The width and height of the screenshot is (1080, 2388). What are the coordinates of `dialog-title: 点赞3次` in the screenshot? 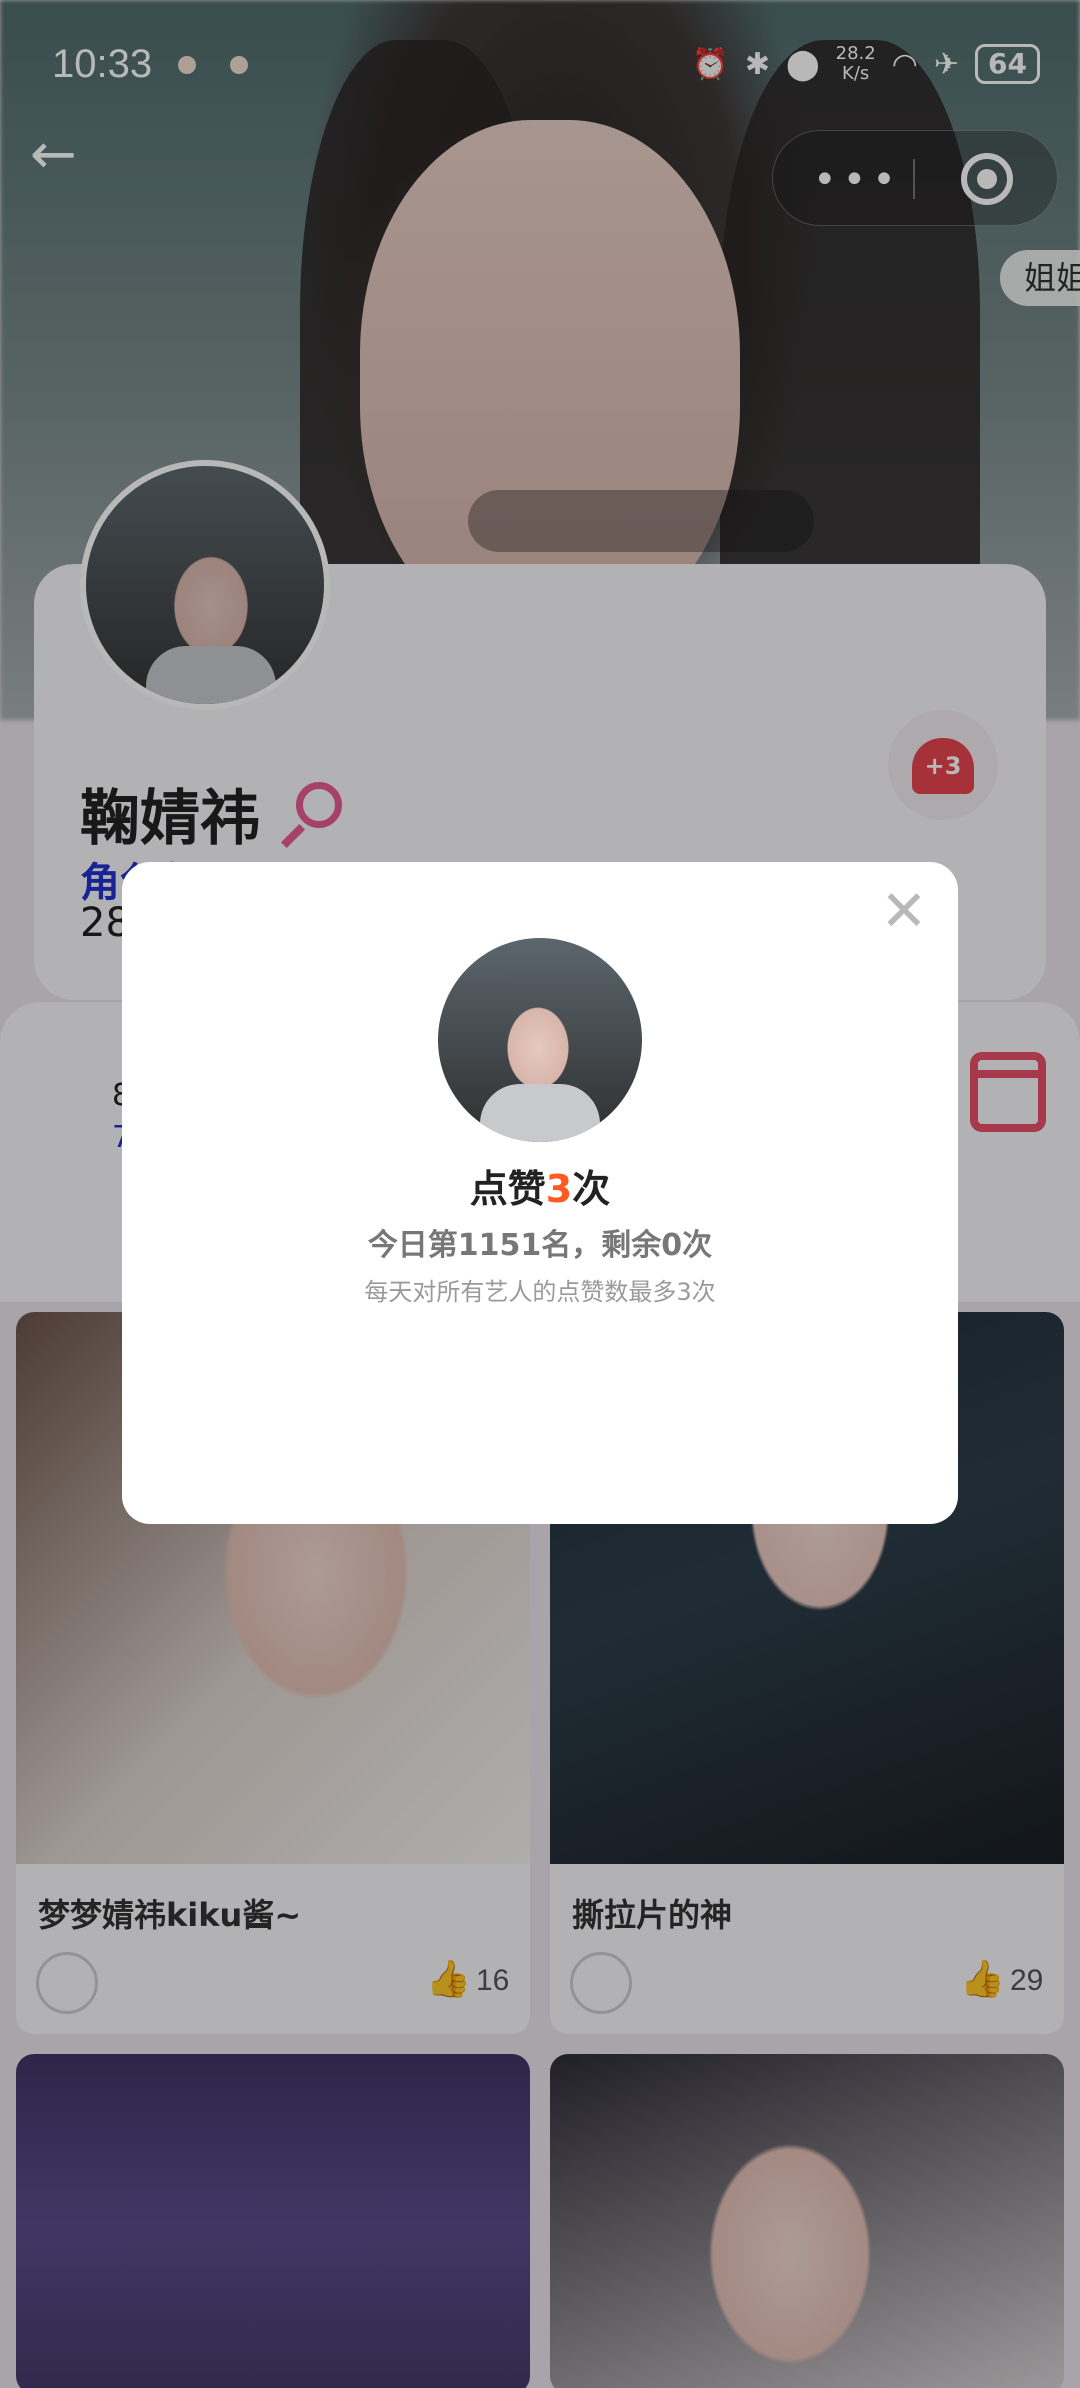 It's located at (540, 1185).